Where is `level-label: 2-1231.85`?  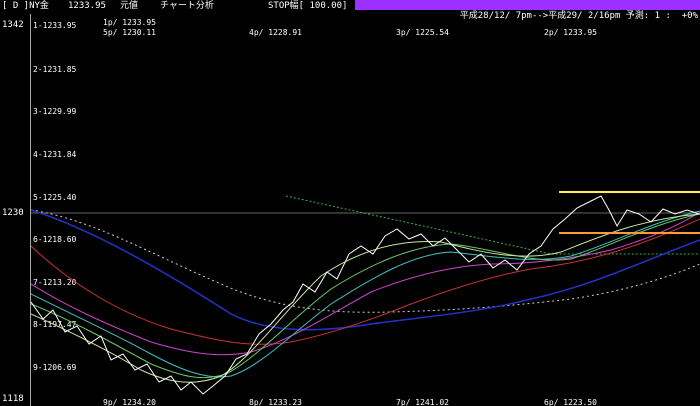 level-label: 2-1231.85 is located at coordinates (55, 69).